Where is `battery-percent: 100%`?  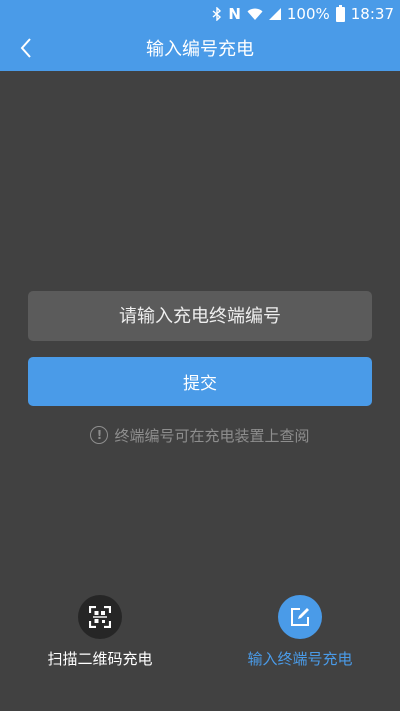
battery-percent: 100% is located at coordinates (308, 14).